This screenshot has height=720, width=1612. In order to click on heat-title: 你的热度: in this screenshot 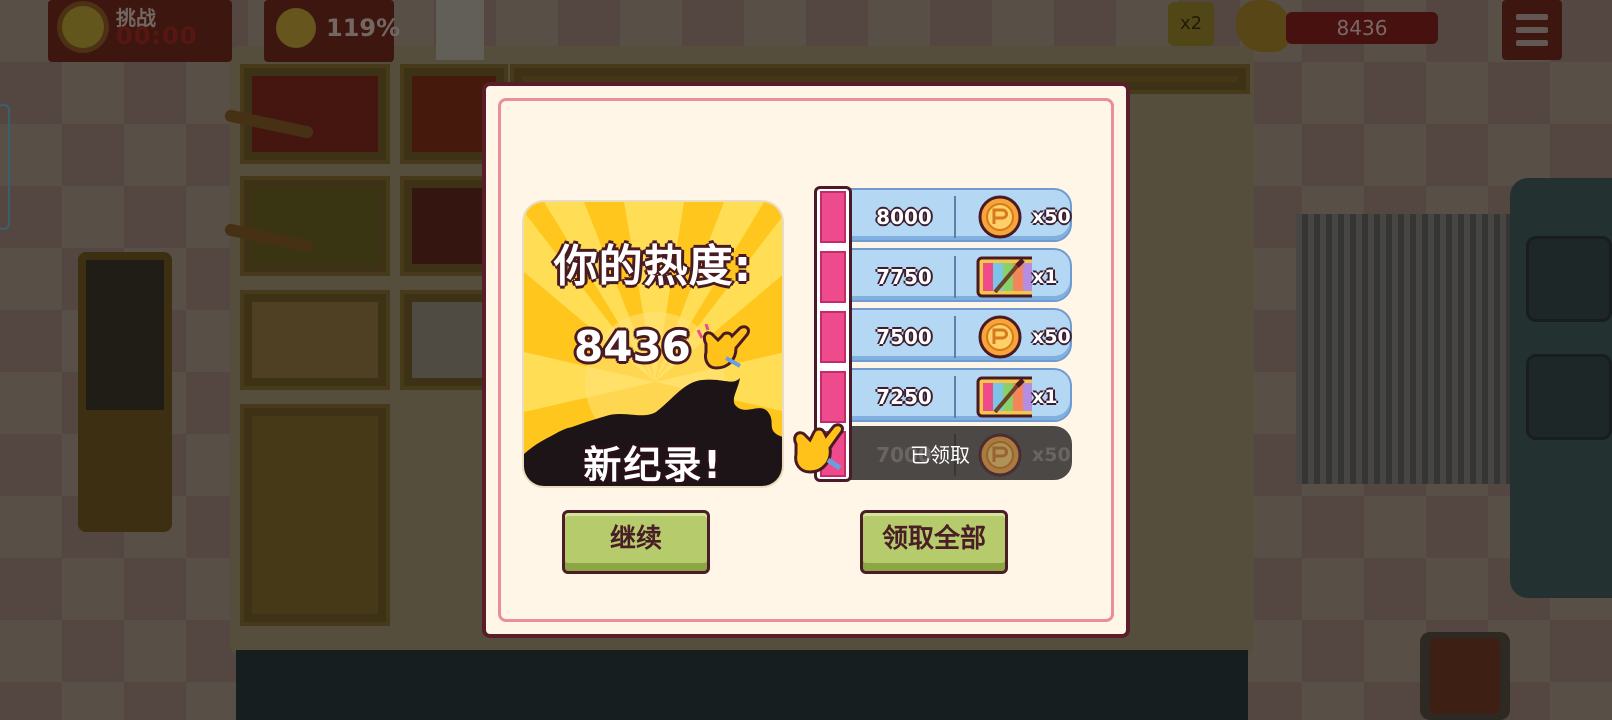, I will do `click(653, 266)`.